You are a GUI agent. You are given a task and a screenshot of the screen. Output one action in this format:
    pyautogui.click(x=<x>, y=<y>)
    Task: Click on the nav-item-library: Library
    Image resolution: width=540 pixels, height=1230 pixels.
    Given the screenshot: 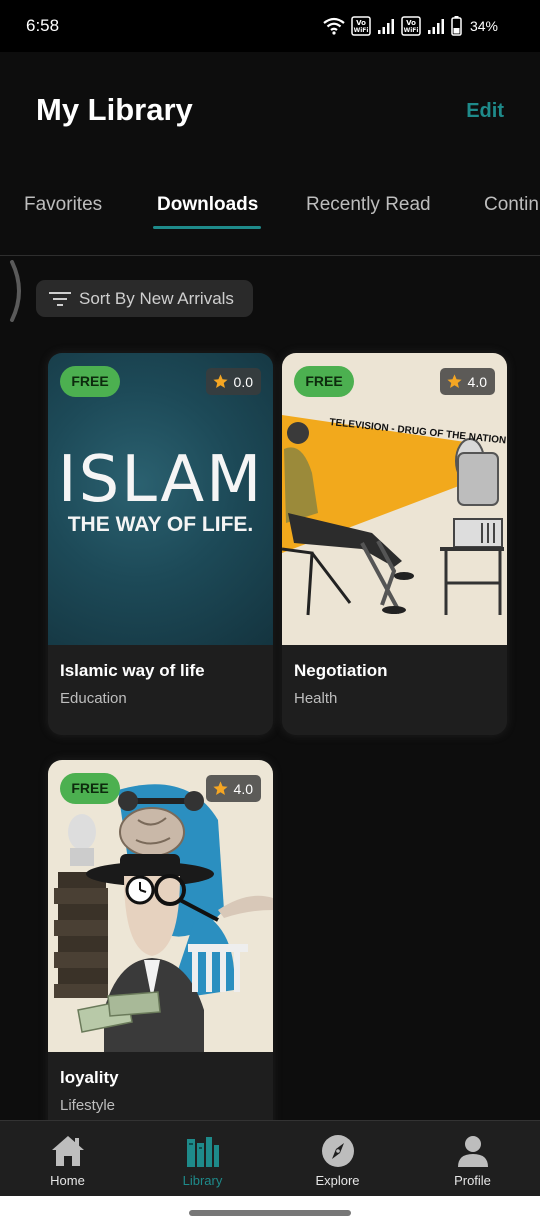 What is the action you would take?
    pyautogui.click(x=202, y=1159)
    